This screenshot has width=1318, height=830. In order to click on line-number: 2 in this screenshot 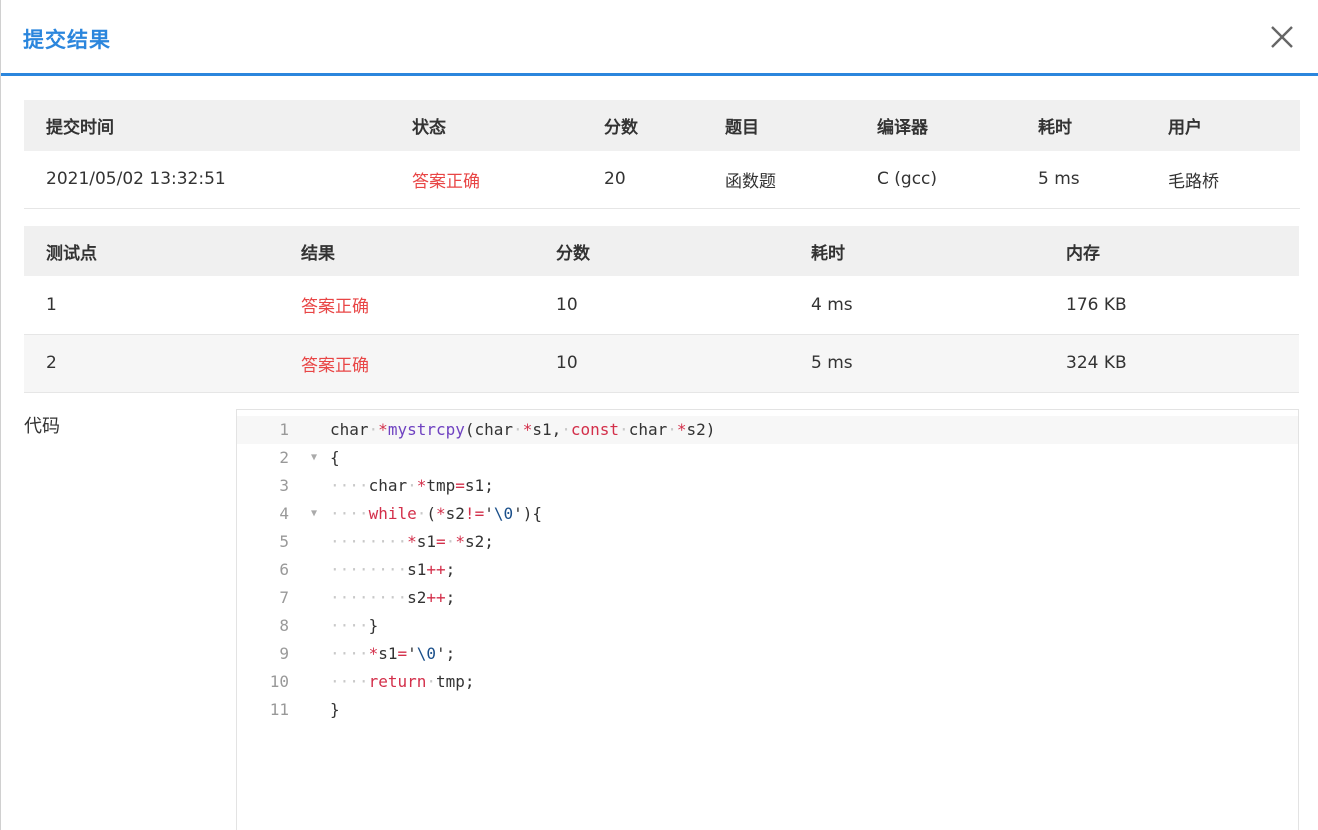, I will do `click(284, 457)`.